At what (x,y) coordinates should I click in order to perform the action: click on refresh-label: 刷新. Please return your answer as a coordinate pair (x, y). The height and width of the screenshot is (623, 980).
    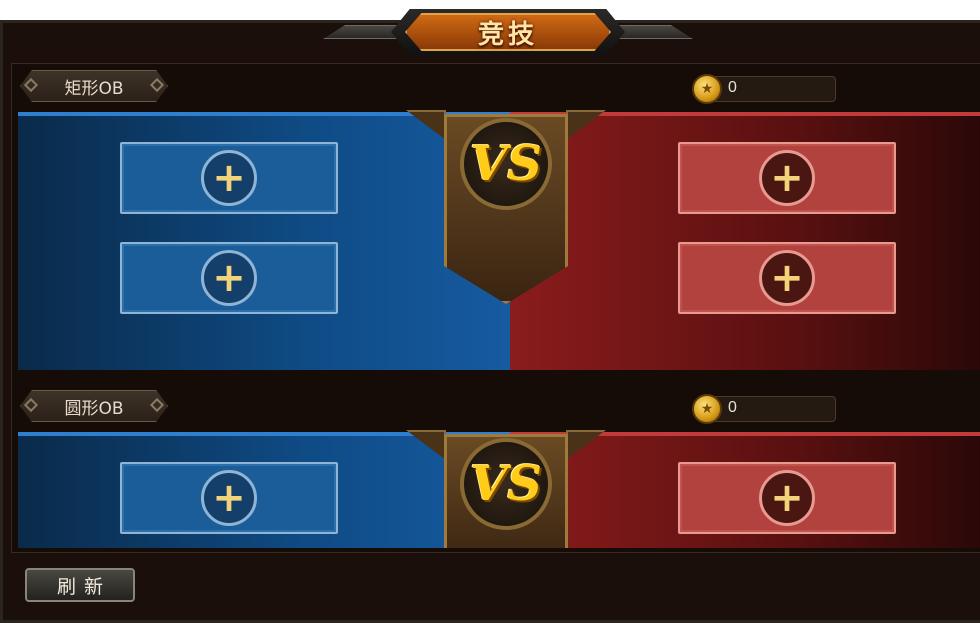
    Looking at the image, I should click on (83, 586).